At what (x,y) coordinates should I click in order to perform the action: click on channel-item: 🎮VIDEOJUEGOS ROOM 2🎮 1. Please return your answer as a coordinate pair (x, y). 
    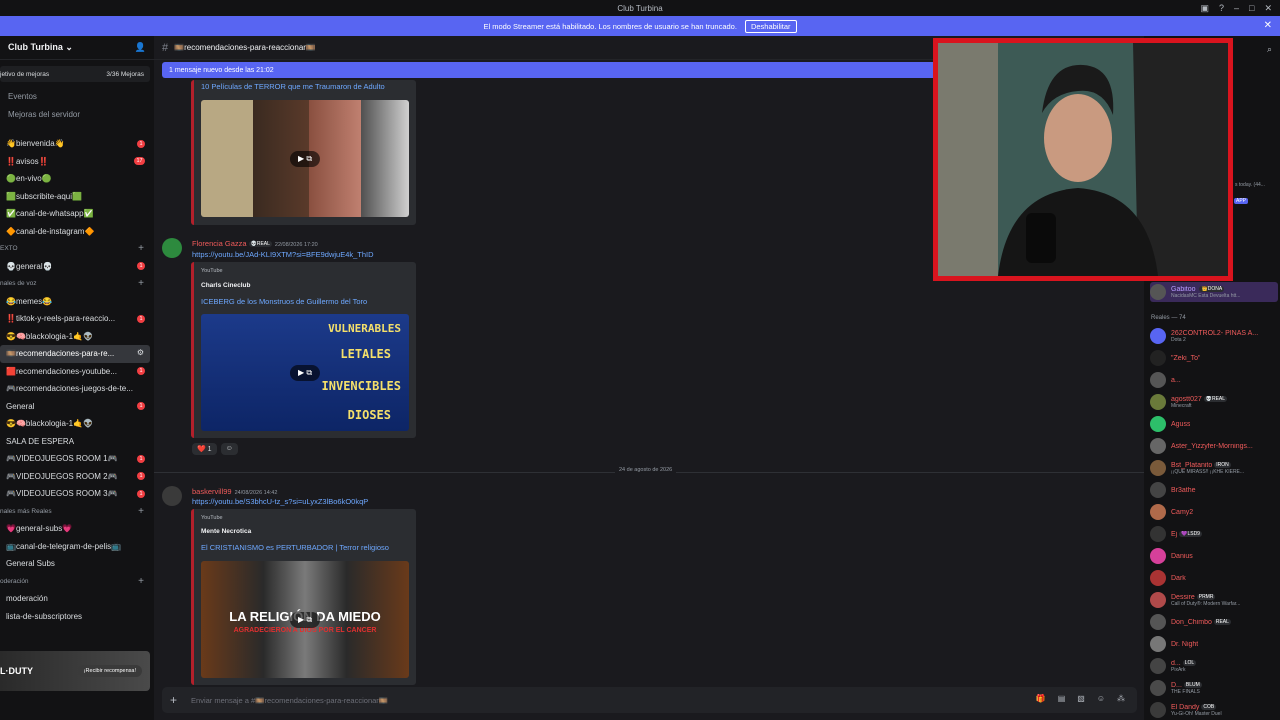
    Looking at the image, I should click on (77, 477).